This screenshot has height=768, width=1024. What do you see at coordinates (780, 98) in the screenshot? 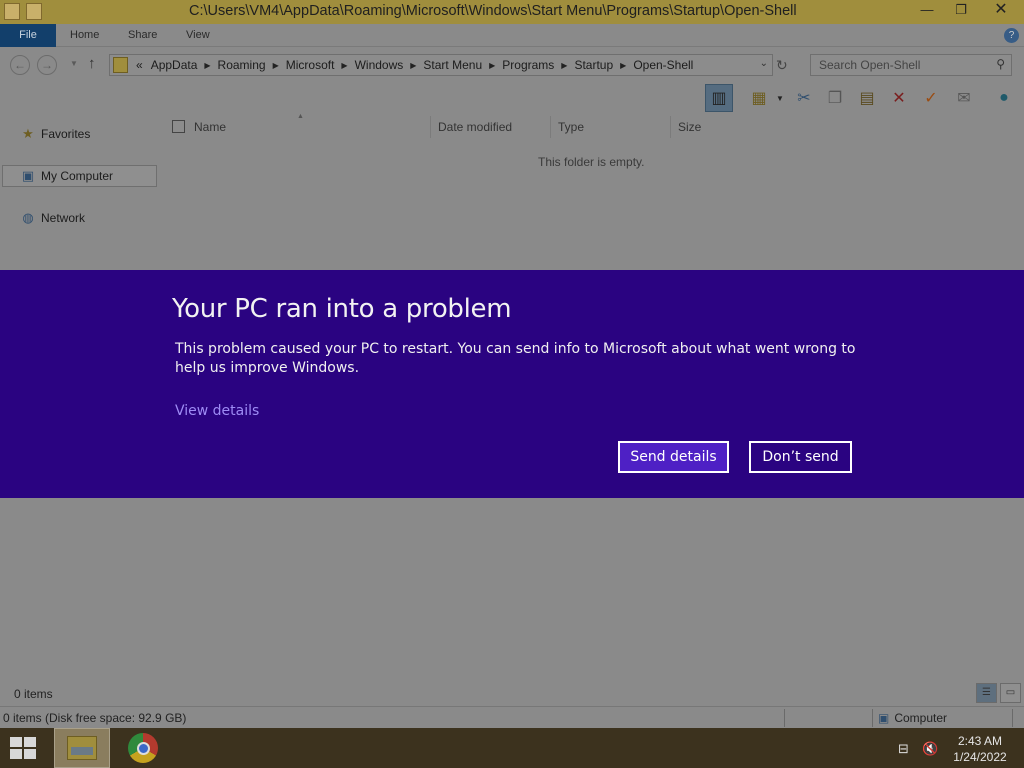
I see `chevron-down-icon: ▼` at bounding box center [780, 98].